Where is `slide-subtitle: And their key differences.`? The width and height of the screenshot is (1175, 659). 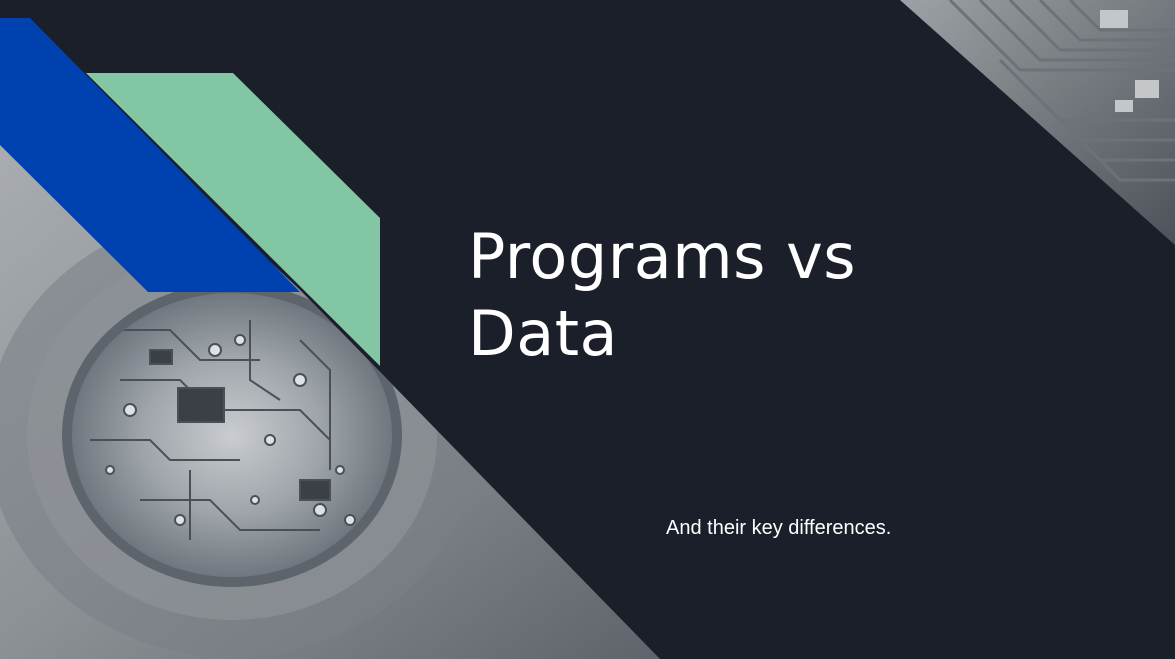
slide-subtitle: And their key differences. is located at coordinates (779, 528).